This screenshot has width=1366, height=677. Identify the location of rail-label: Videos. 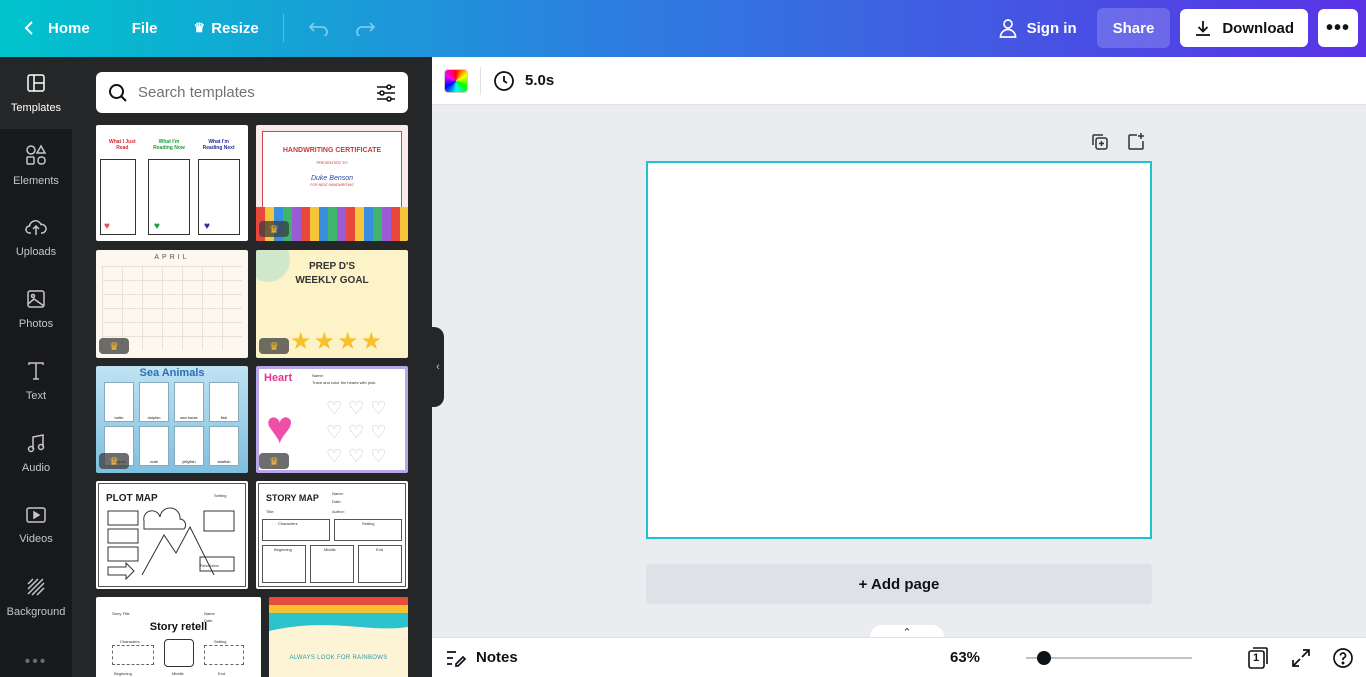
(36, 538).